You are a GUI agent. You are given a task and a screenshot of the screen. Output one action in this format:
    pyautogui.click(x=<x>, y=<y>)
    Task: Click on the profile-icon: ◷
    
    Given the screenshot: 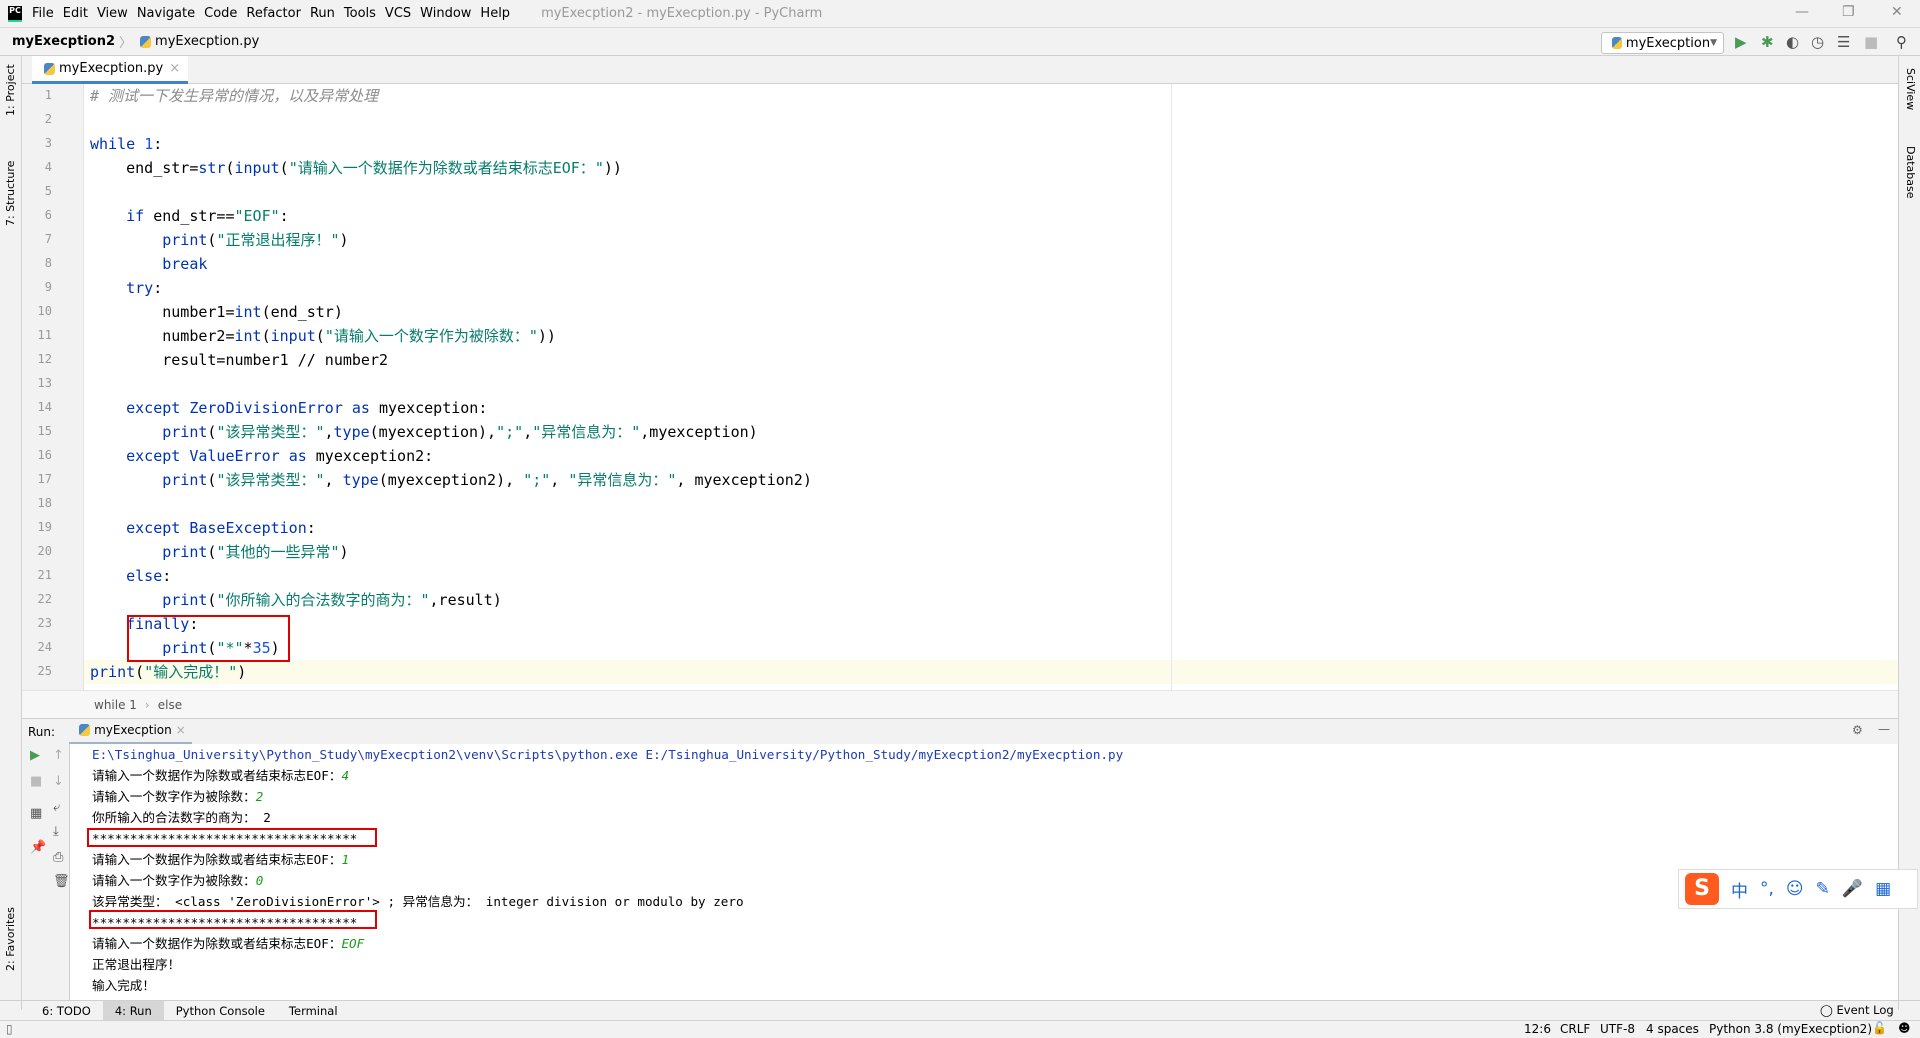 What is the action you would take?
    pyautogui.click(x=1817, y=42)
    